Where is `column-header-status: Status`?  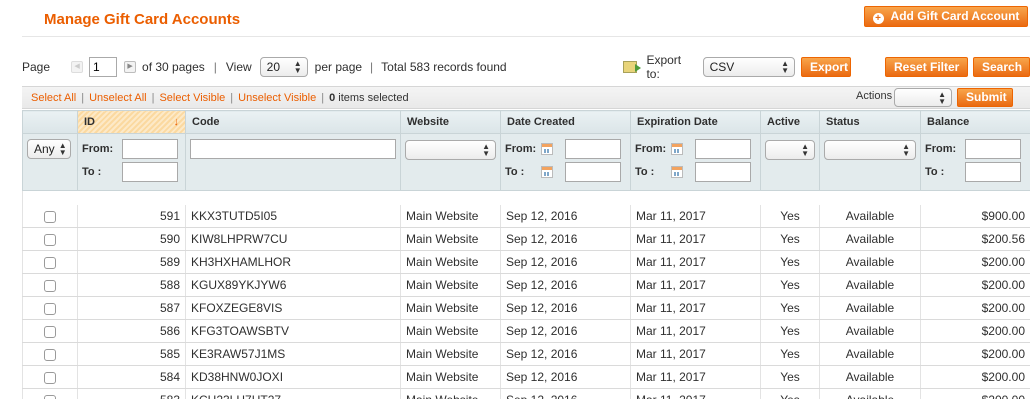 column-header-status: Status is located at coordinates (870, 122).